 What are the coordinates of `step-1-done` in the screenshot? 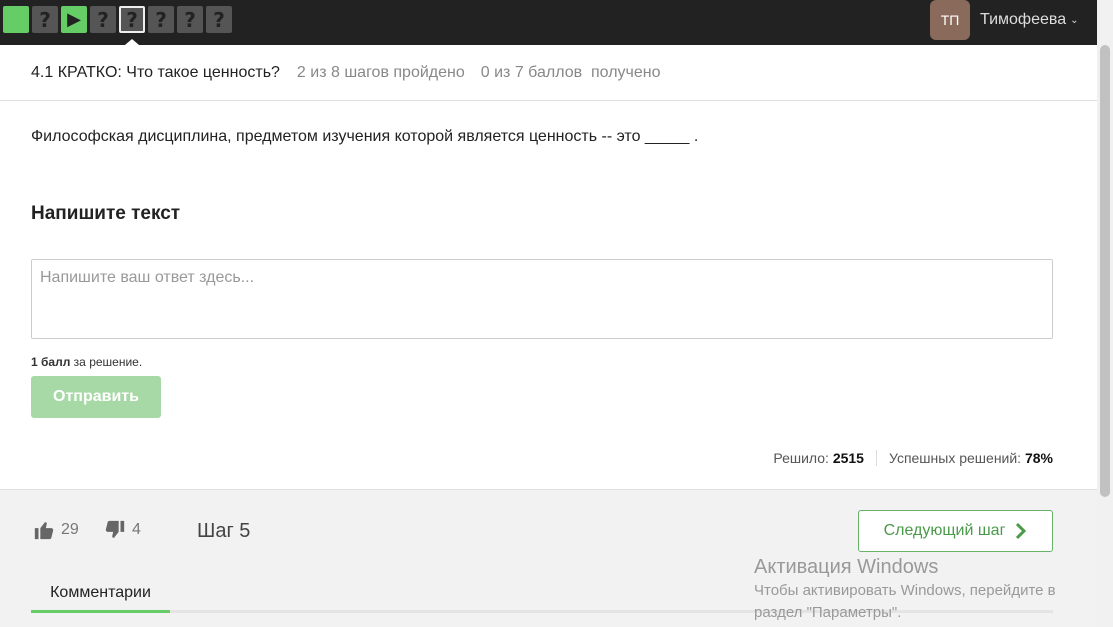 It's located at (16, 19).